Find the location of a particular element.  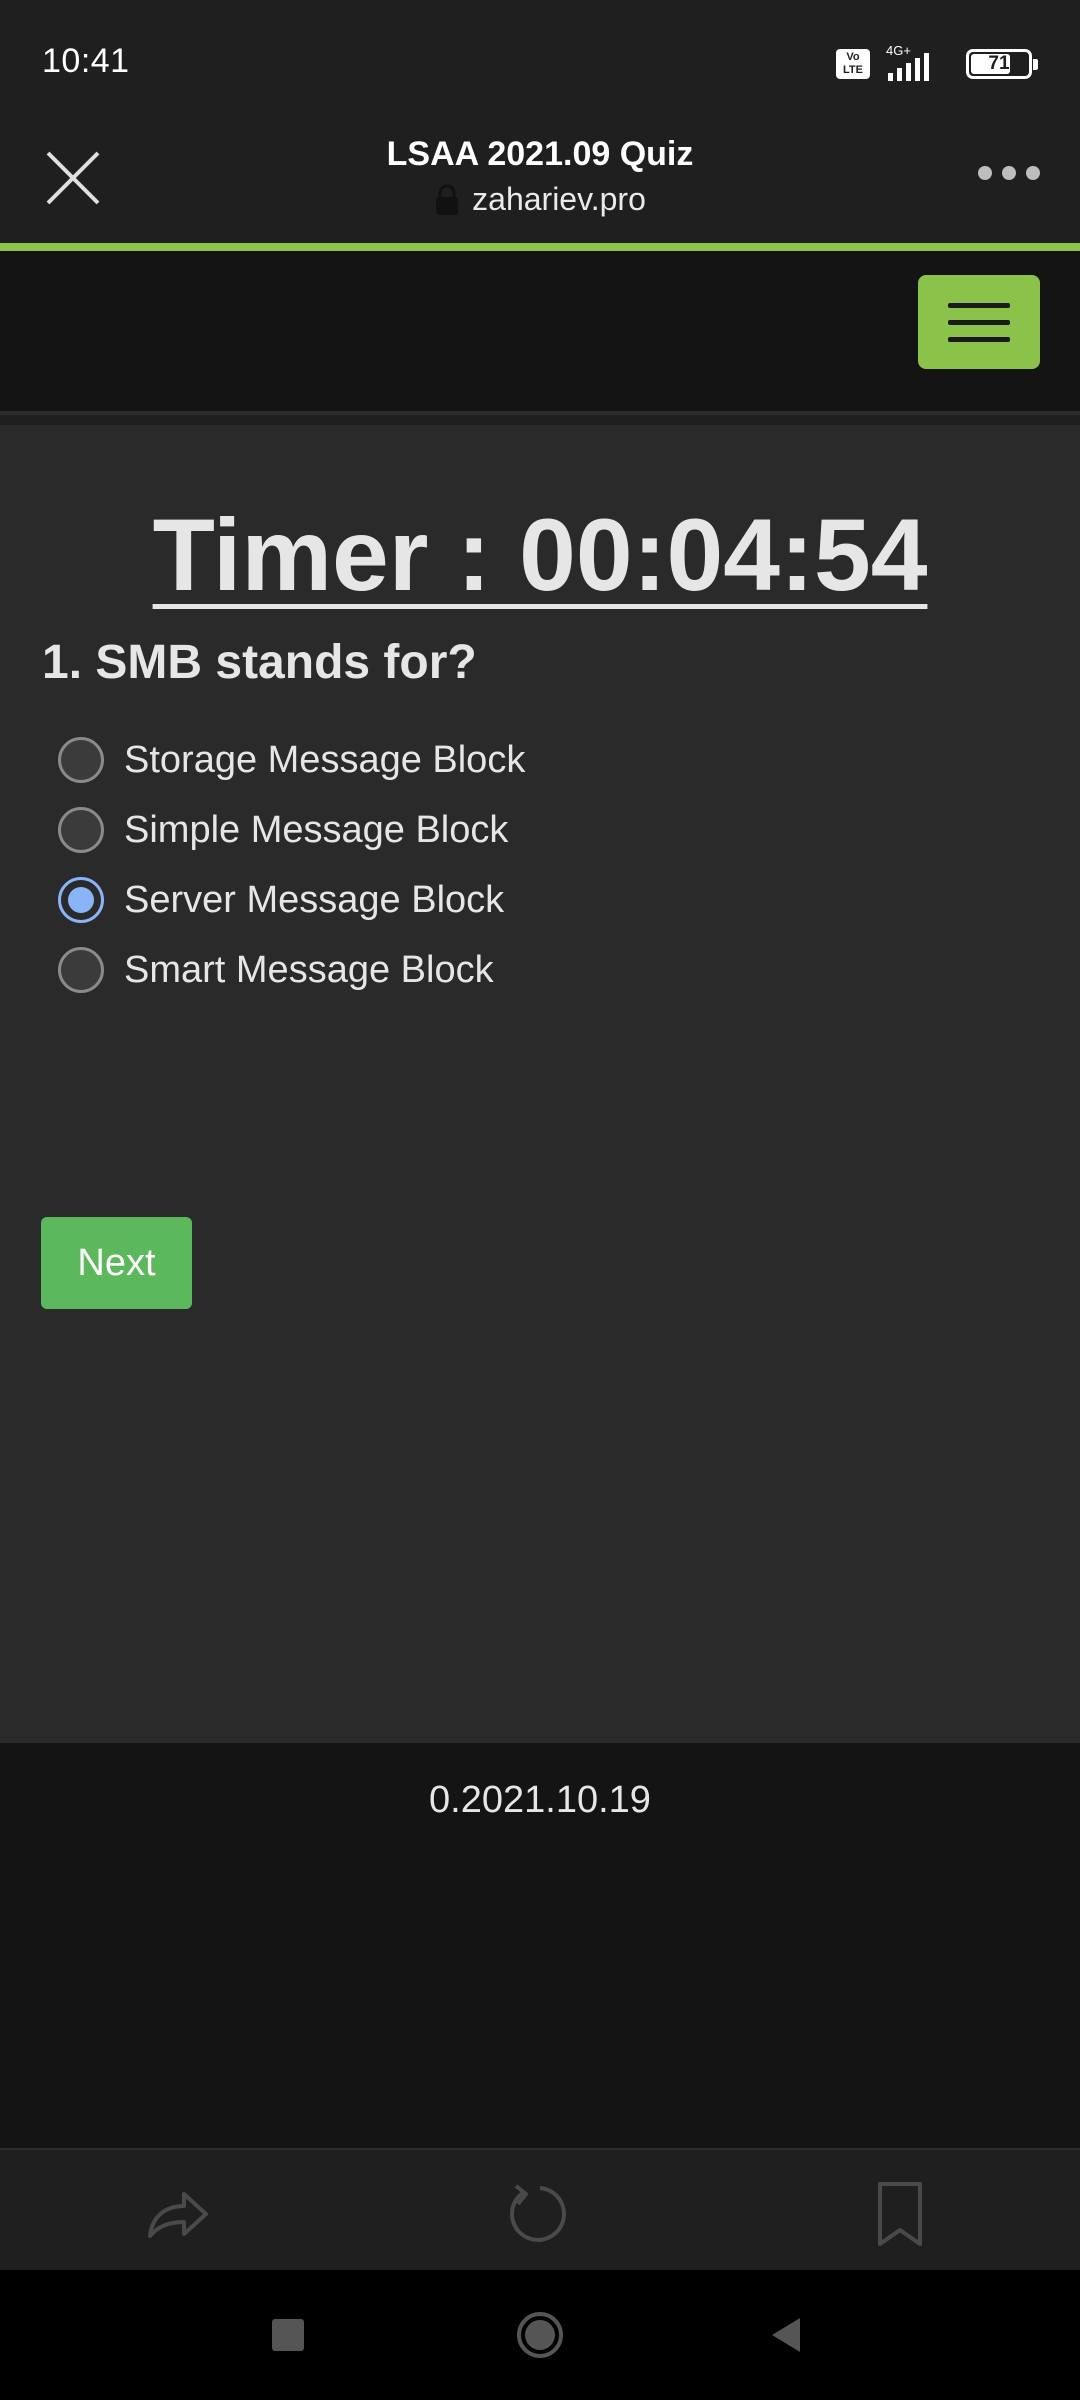

status-icons: Vo LTE 4G+ 71 is located at coordinates (937, 62).